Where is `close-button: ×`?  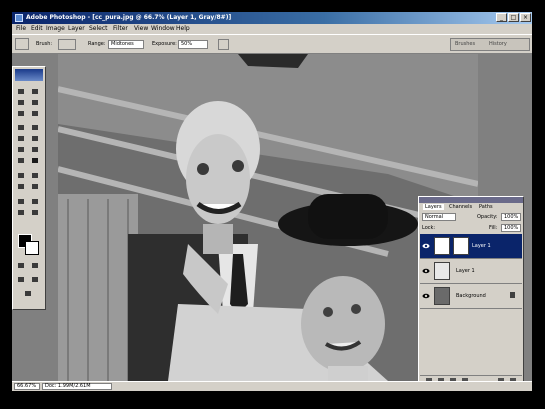
close-button: × is located at coordinates (525, 17).